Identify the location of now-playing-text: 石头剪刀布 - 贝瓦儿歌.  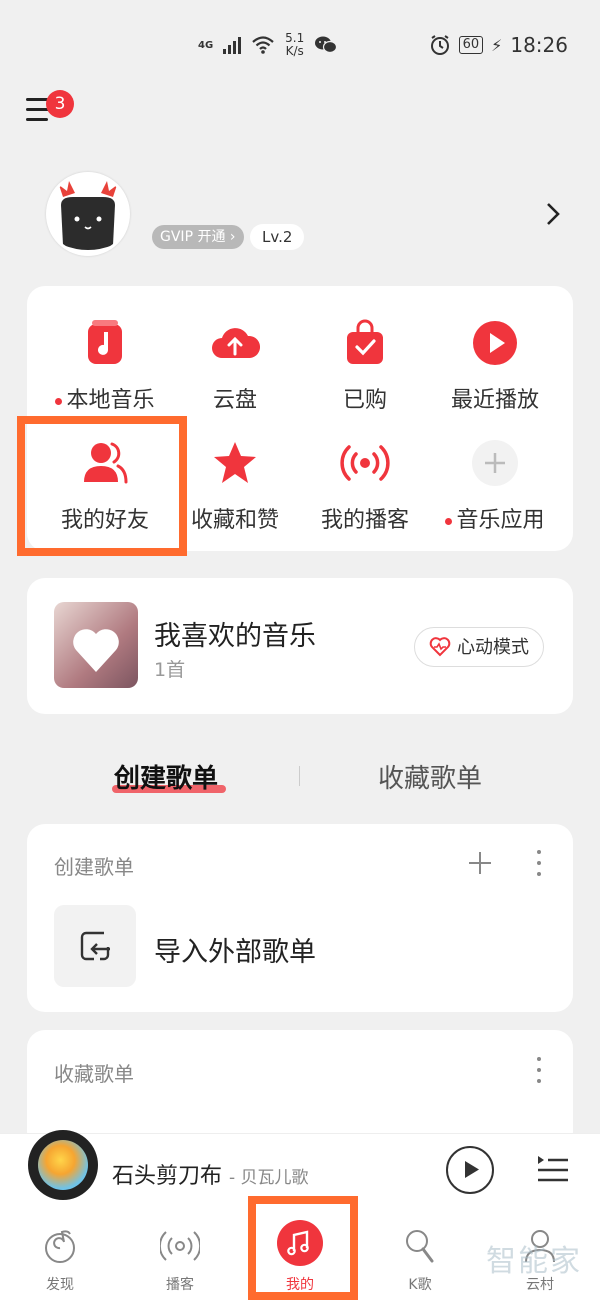
(210, 1174).